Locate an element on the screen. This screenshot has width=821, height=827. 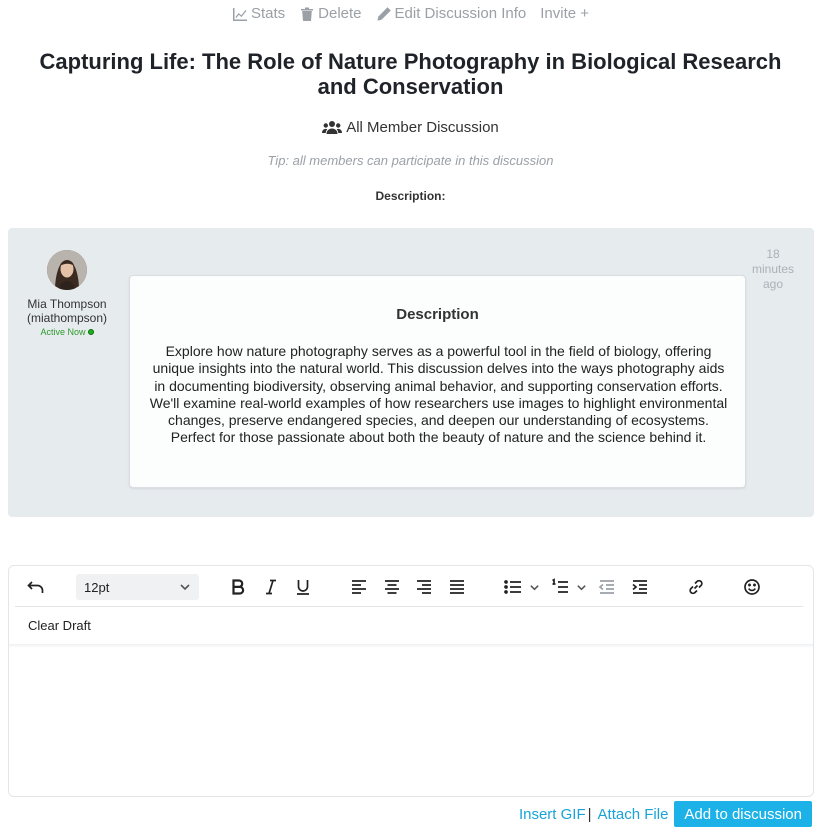
add-to-discussion-button: Add to discussion is located at coordinates (743, 814).